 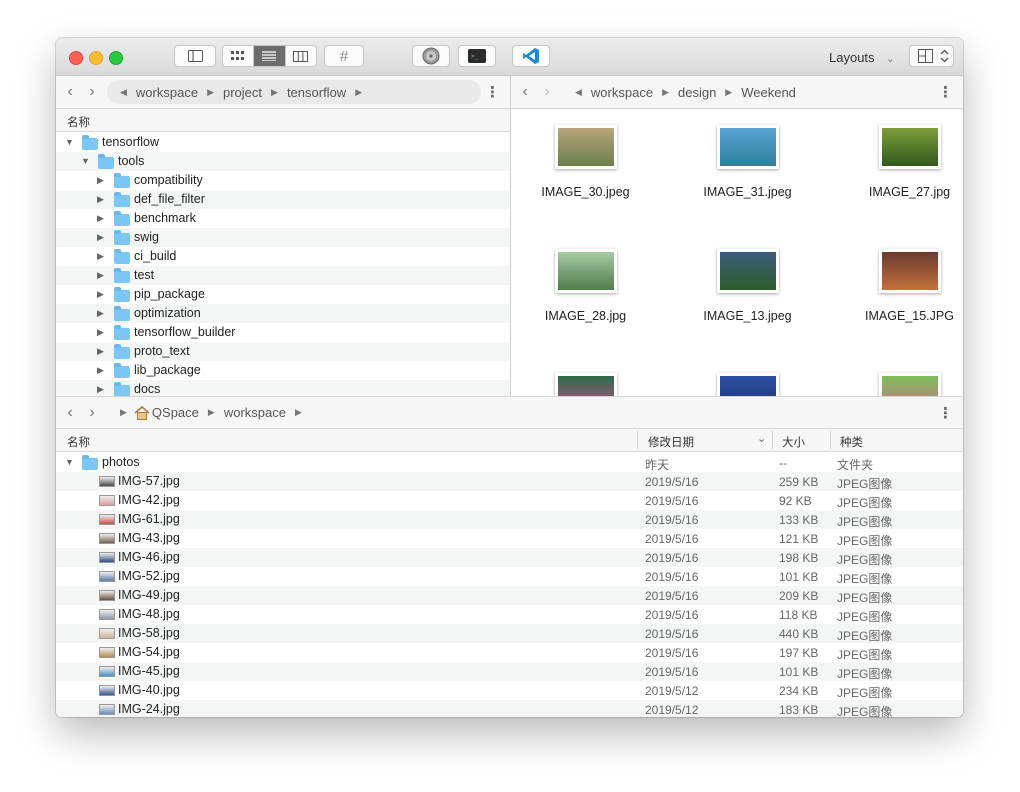 I want to click on file-row: IMG-49.jpg 2019/5/16 209 KB JPEG图像, so click(x=509, y=595).